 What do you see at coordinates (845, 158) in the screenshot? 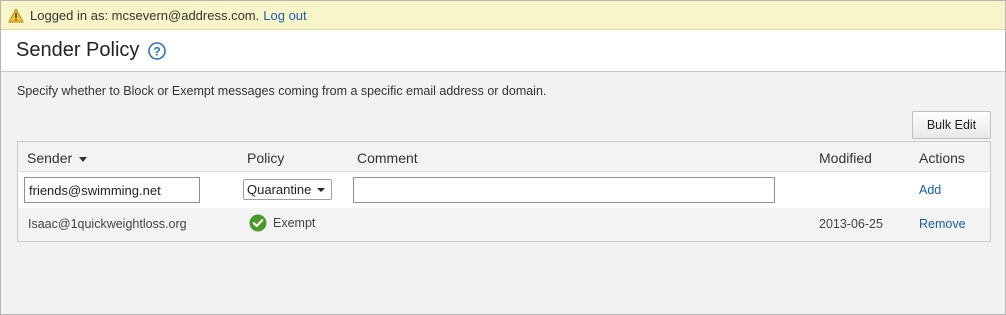
I see `column-header-modified: Modified` at bounding box center [845, 158].